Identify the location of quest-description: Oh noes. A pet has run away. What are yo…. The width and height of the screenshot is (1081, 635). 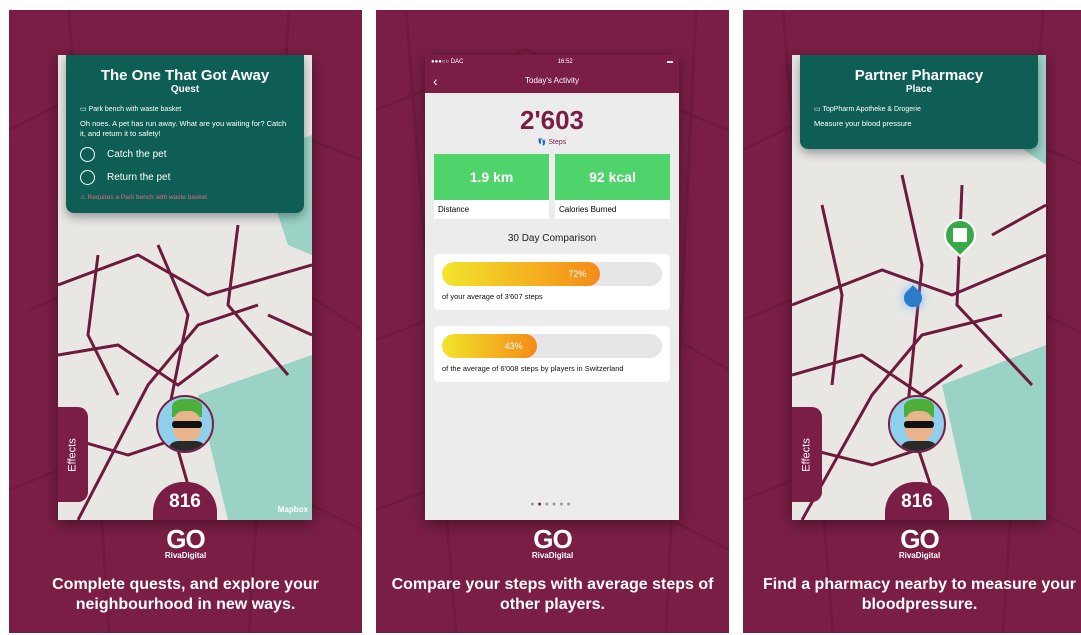
(183, 128).